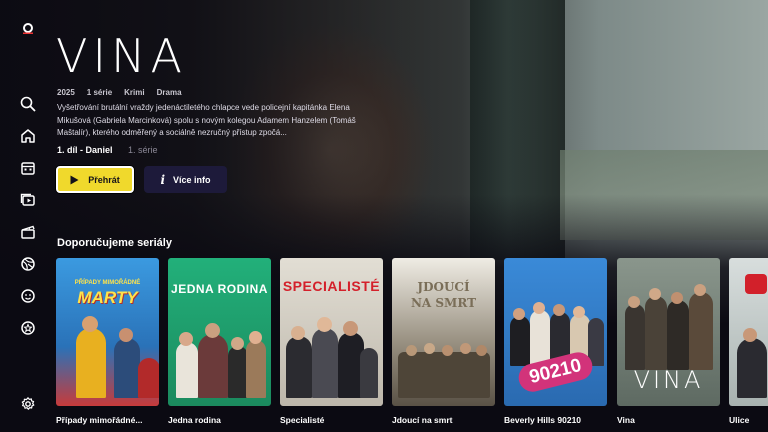  I want to click on settings-icon, so click(28, 403).